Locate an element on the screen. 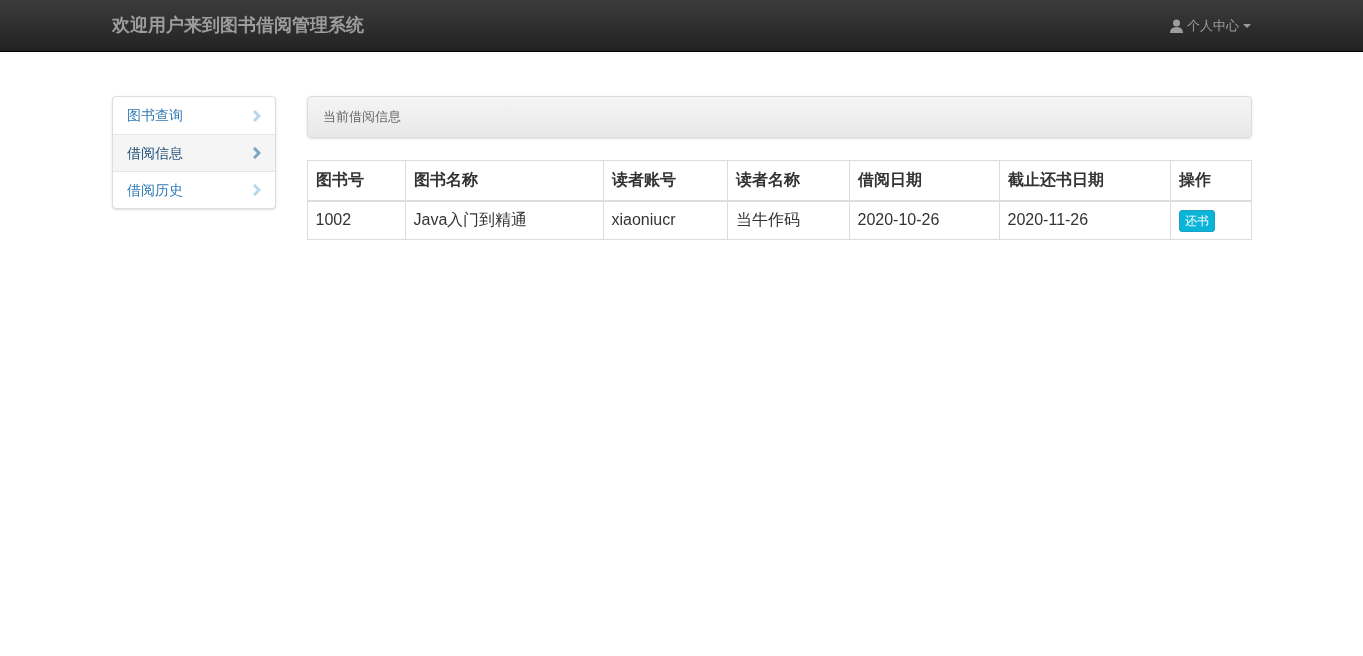 The height and width of the screenshot is (656, 1363). panel-title: 当前借阅信息 is located at coordinates (361, 117).